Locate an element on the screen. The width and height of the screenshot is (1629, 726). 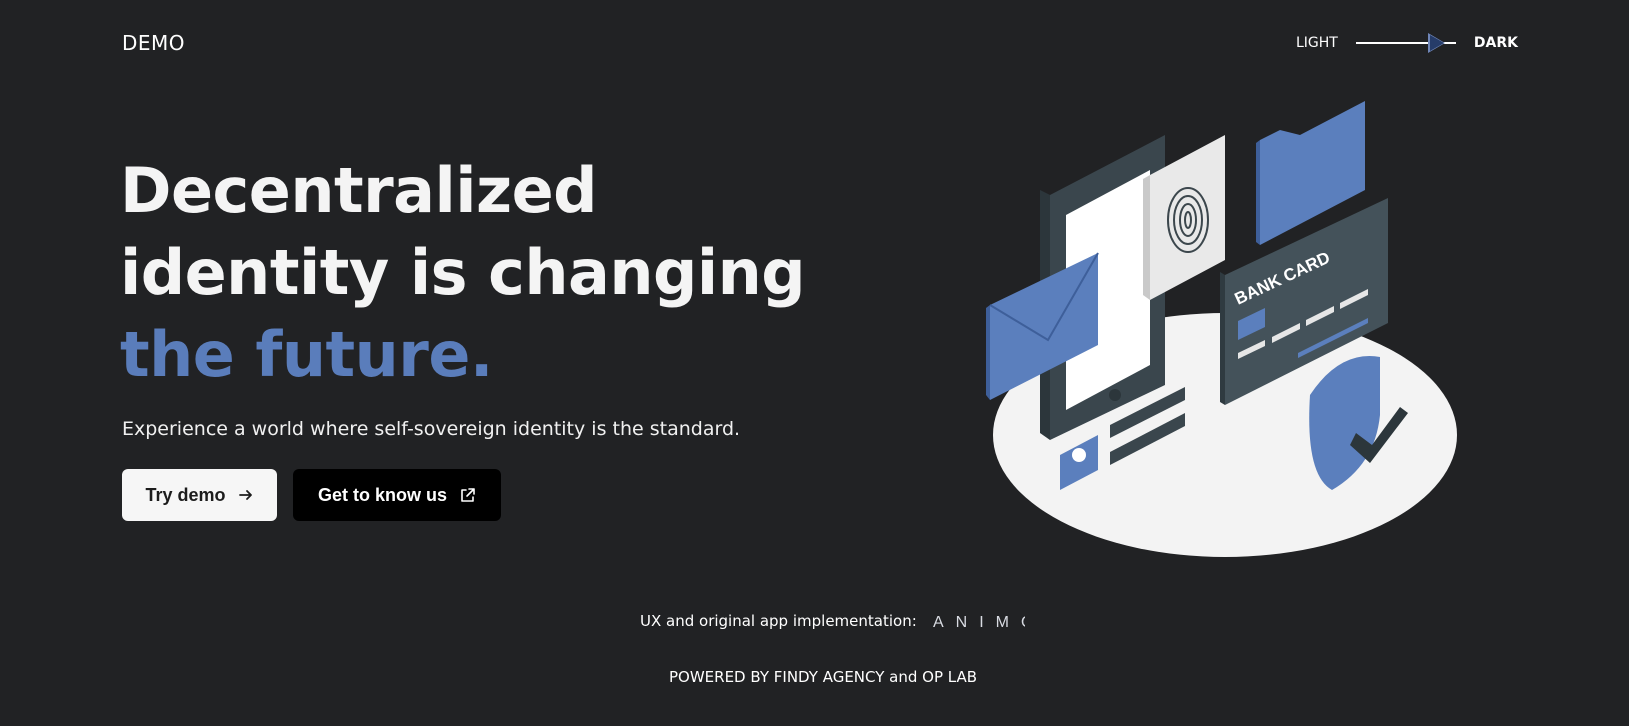
hero-title-line2: identity is changing is located at coordinates (463, 272).